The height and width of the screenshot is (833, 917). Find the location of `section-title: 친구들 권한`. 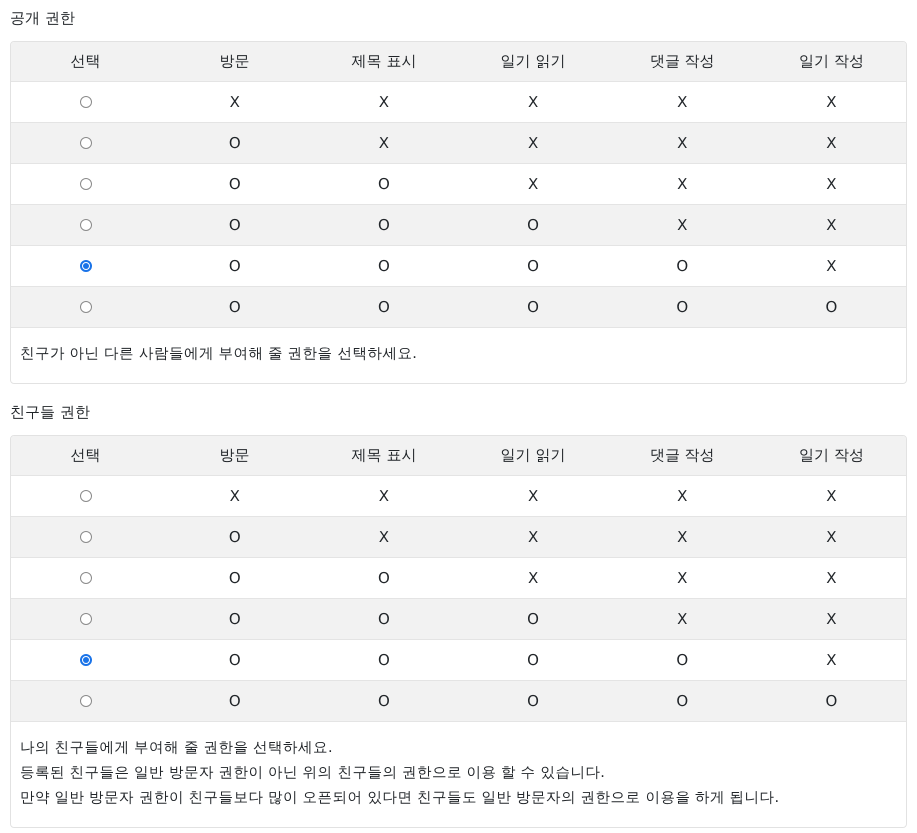

section-title: 친구들 권한 is located at coordinates (50, 412).